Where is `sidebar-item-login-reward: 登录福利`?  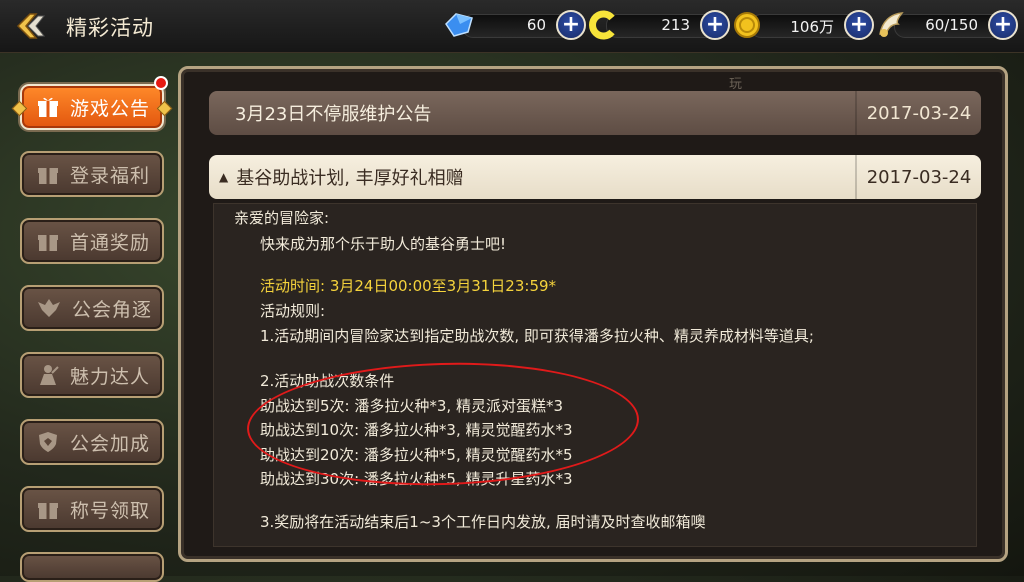
sidebar-item-login-reward: 登录福利 is located at coordinates (92, 174).